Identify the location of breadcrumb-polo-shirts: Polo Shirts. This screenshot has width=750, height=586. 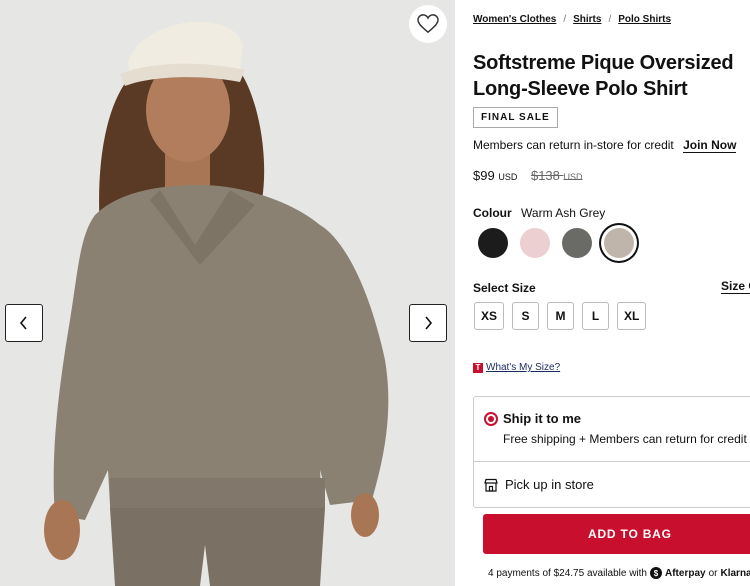
(644, 19).